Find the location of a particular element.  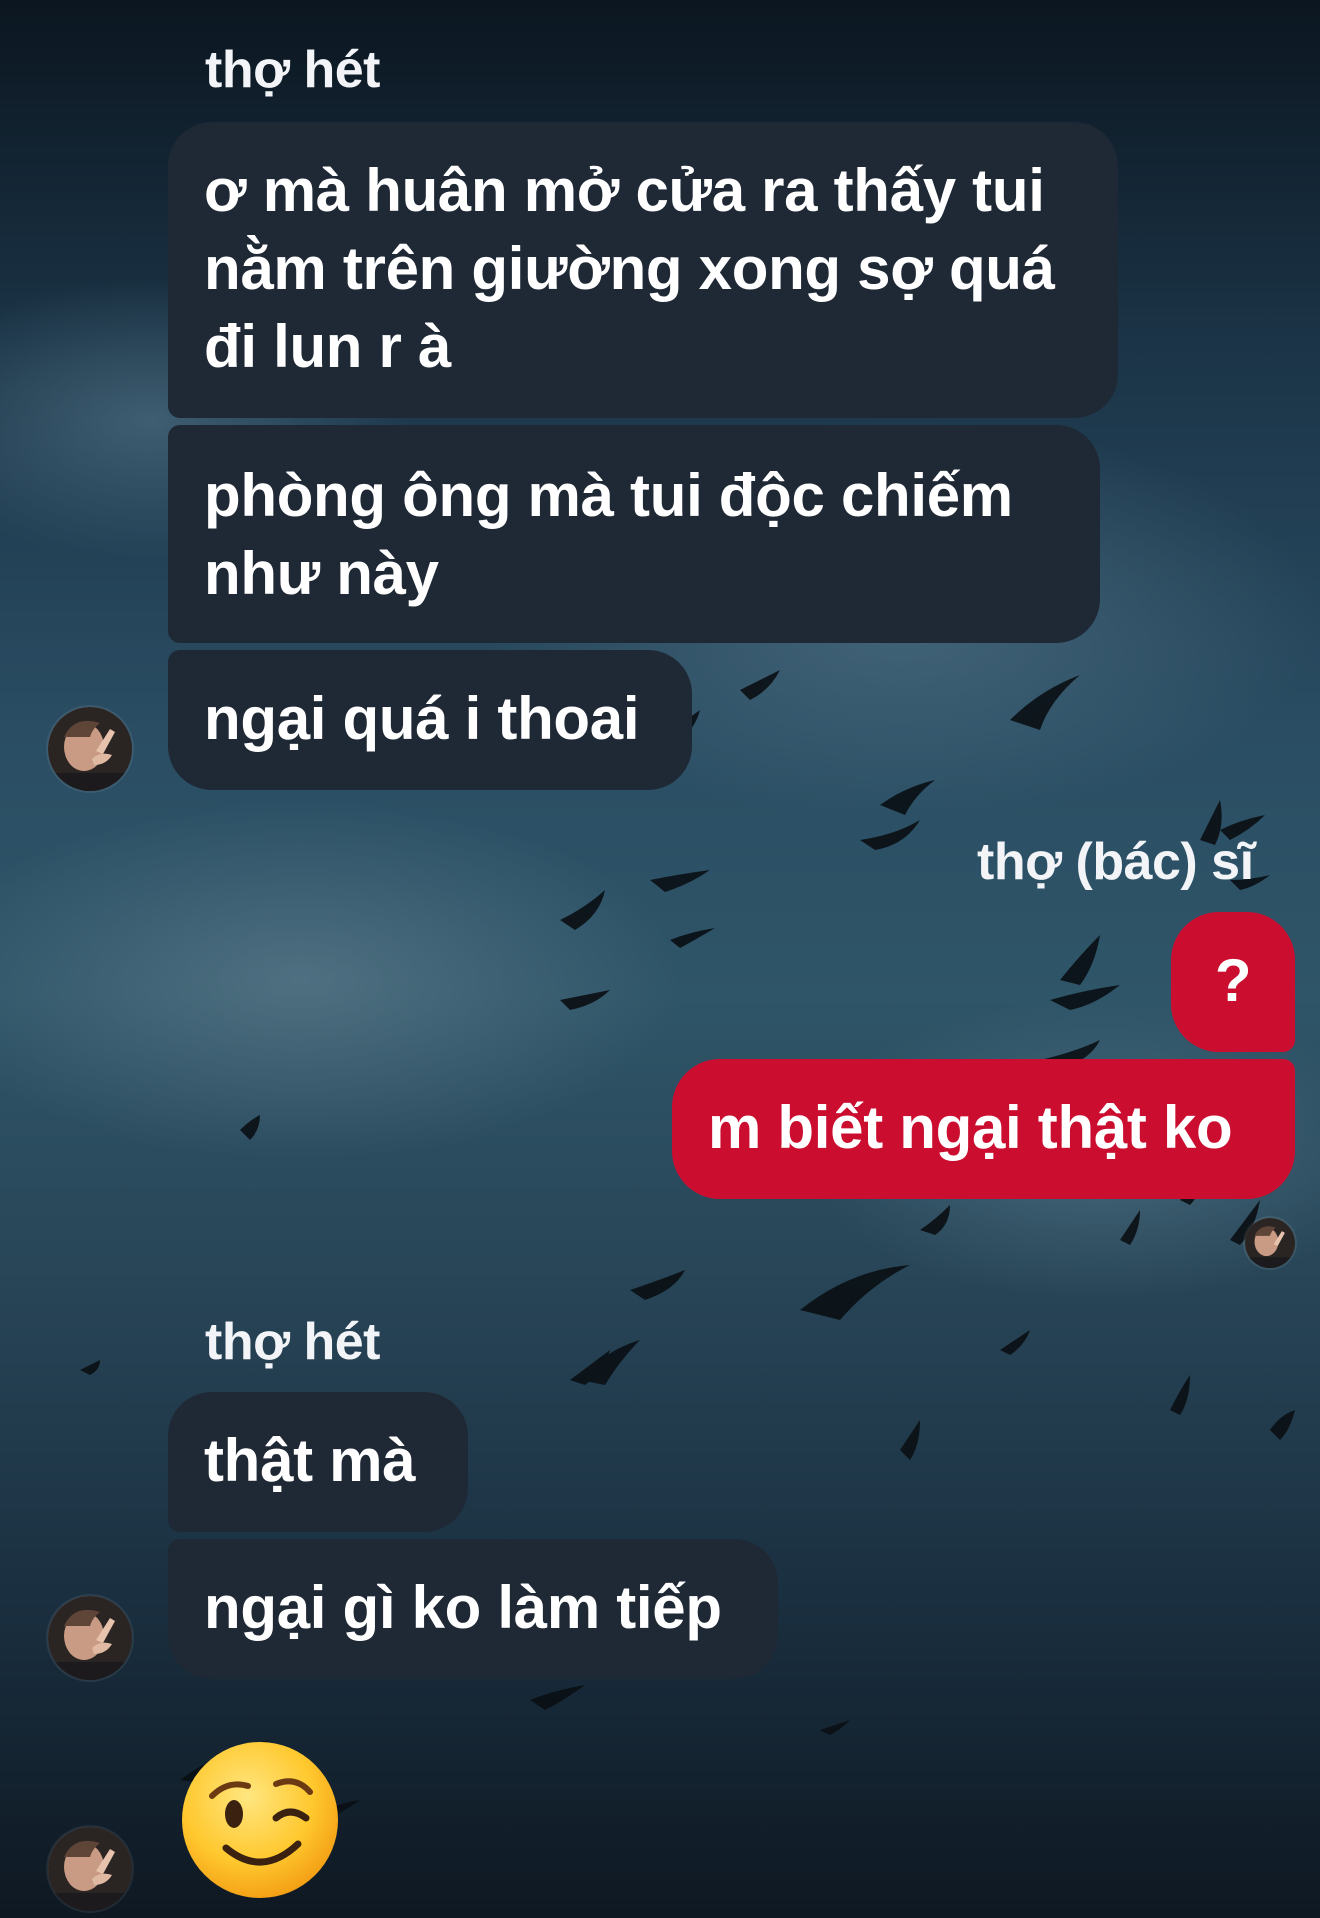

message-text-line: nằm trên giường xong sợ quá is located at coordinates (629, 268).